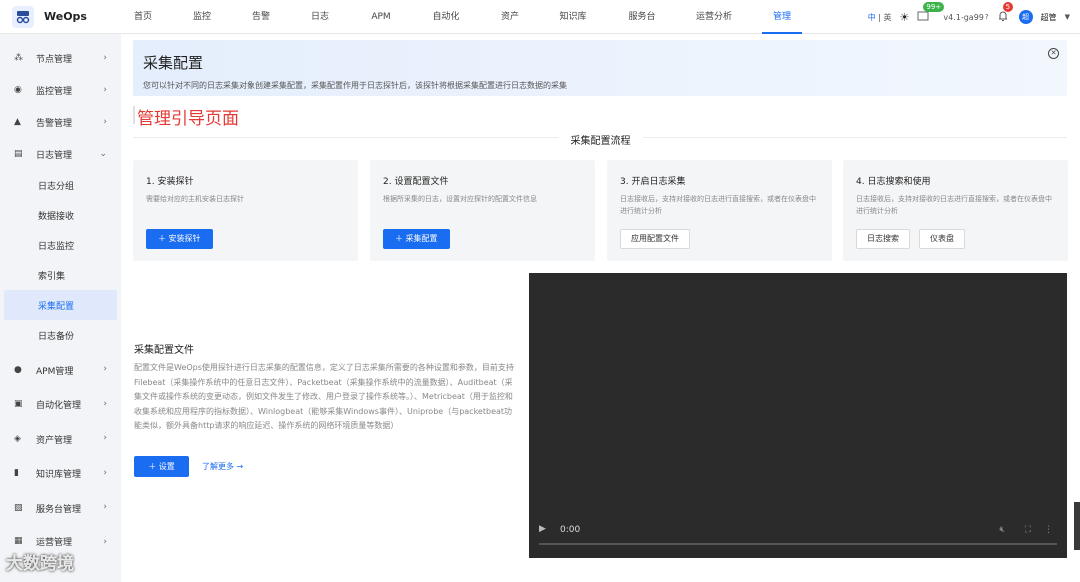 The height and width of the screenshot is (582, 1080). Describe the element at coordinates (460, 199) in the screenshot. I see `step-card-description: 根据所采集的日志，设置对应探针的配置文件信息` at that location.